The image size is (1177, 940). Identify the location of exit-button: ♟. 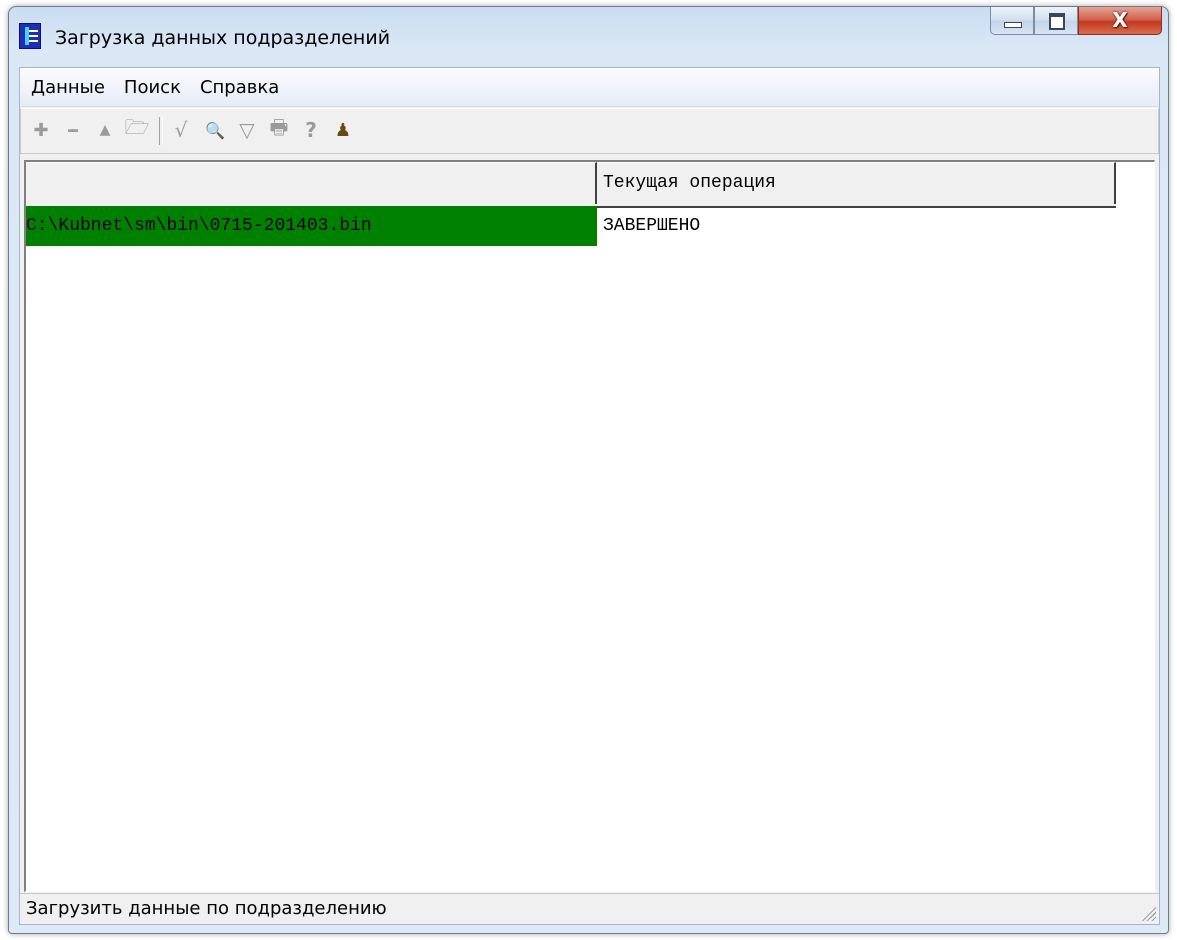
(343, 130).